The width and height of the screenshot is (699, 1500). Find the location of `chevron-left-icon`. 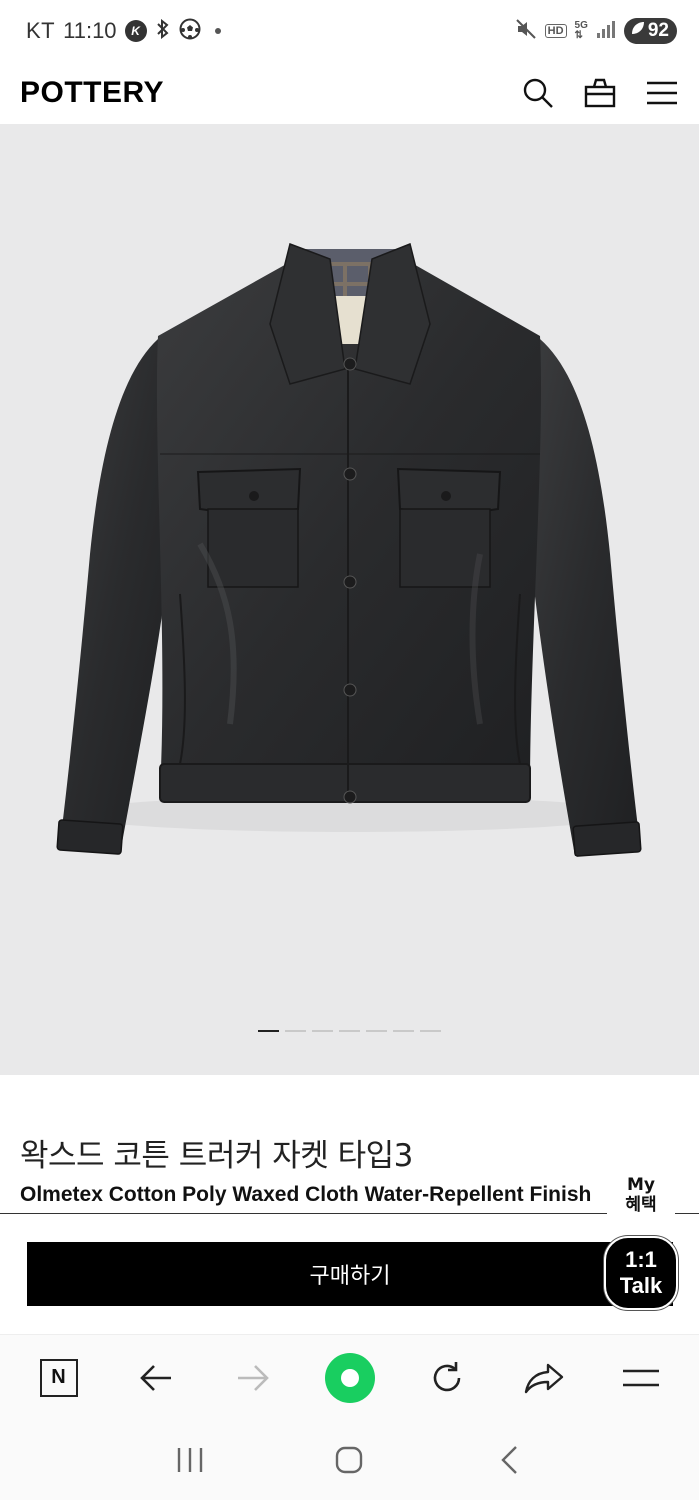

chevron-left-icon is located at coordinates (509, 1460).